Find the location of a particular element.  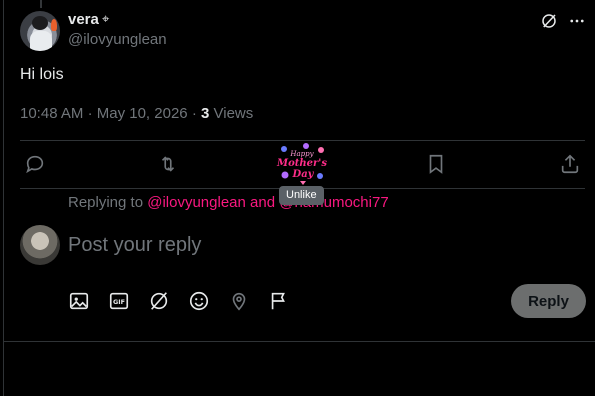

views-count: 3 is located at coordinates (205, 113).